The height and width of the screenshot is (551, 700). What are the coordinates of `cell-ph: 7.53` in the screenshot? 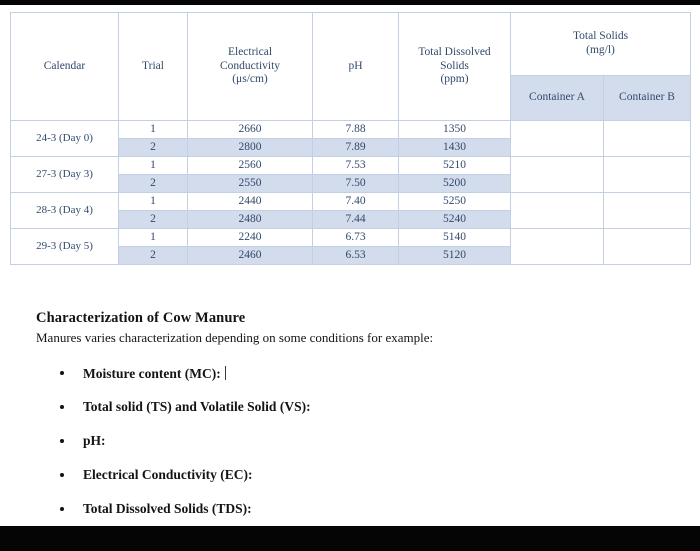 It's located at (355, 165).